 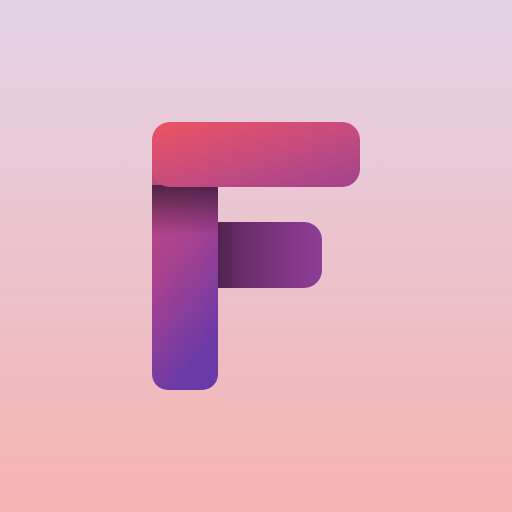 I want to click on f-top-bar, so click(x=256, y=154).